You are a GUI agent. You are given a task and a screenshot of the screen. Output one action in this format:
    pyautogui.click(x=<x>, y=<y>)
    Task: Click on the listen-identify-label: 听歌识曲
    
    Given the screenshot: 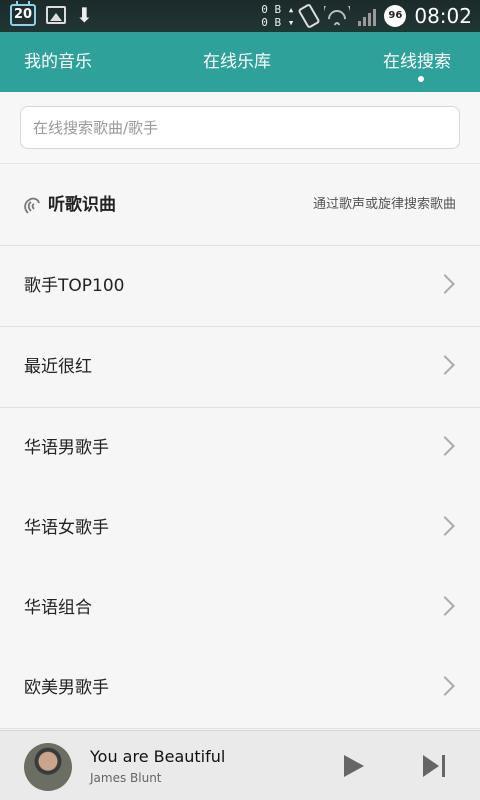 What is the action you would take?
    pyautogui.click(x=82, y=205)
    